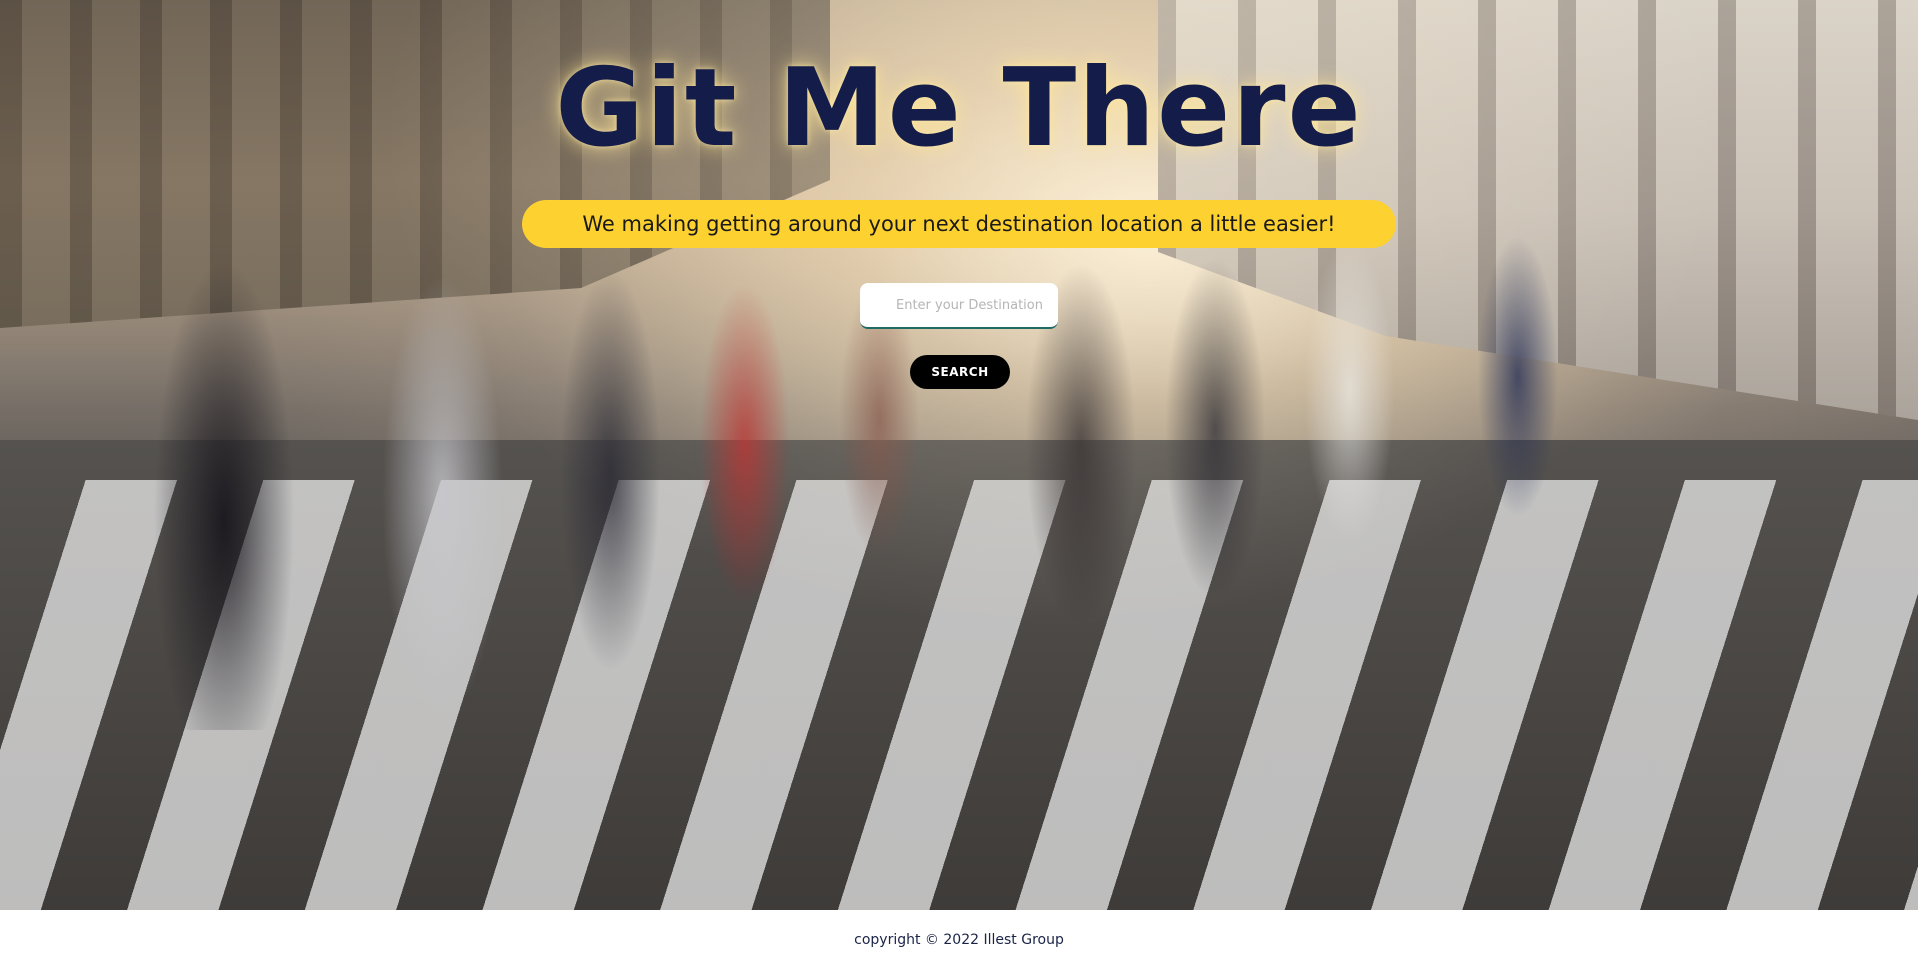 This screenshot has width=1918, height=970. I want to click on copyright-text: copyright © 2022 Illest Group, so click(959, 940).